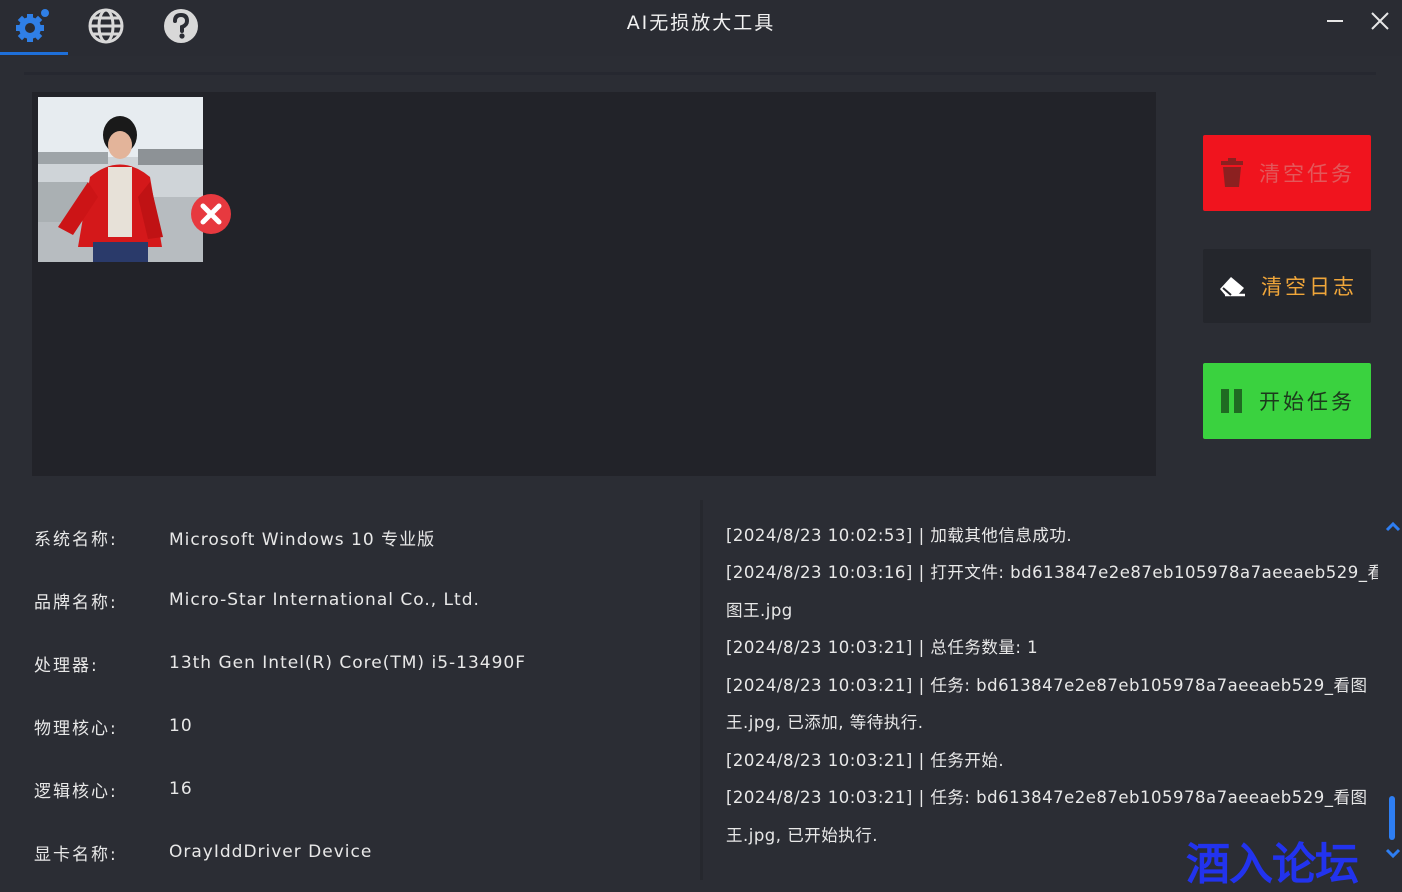 The width and height of the screenshot is (1402, 892). I want to click on scroll-up-button, so click(1393, 527).